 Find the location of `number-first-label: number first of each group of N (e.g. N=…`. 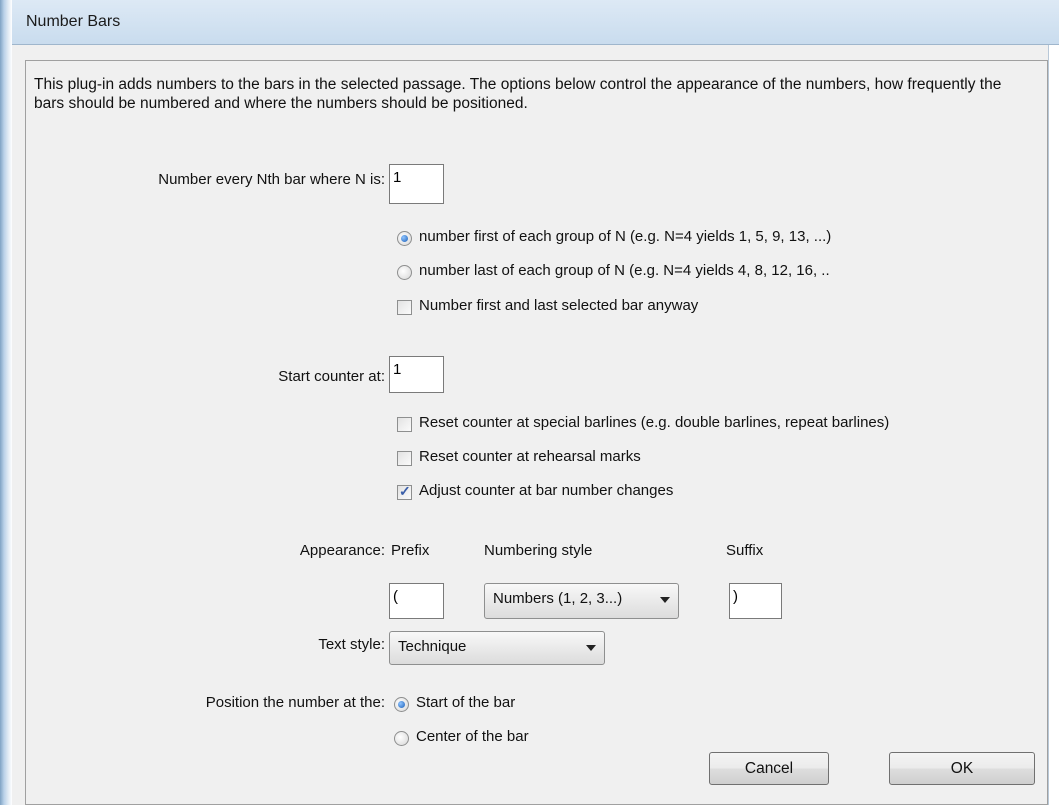

number-first-label: number first of each group of N (e.g. N=… is located at coordinates (625, 236).